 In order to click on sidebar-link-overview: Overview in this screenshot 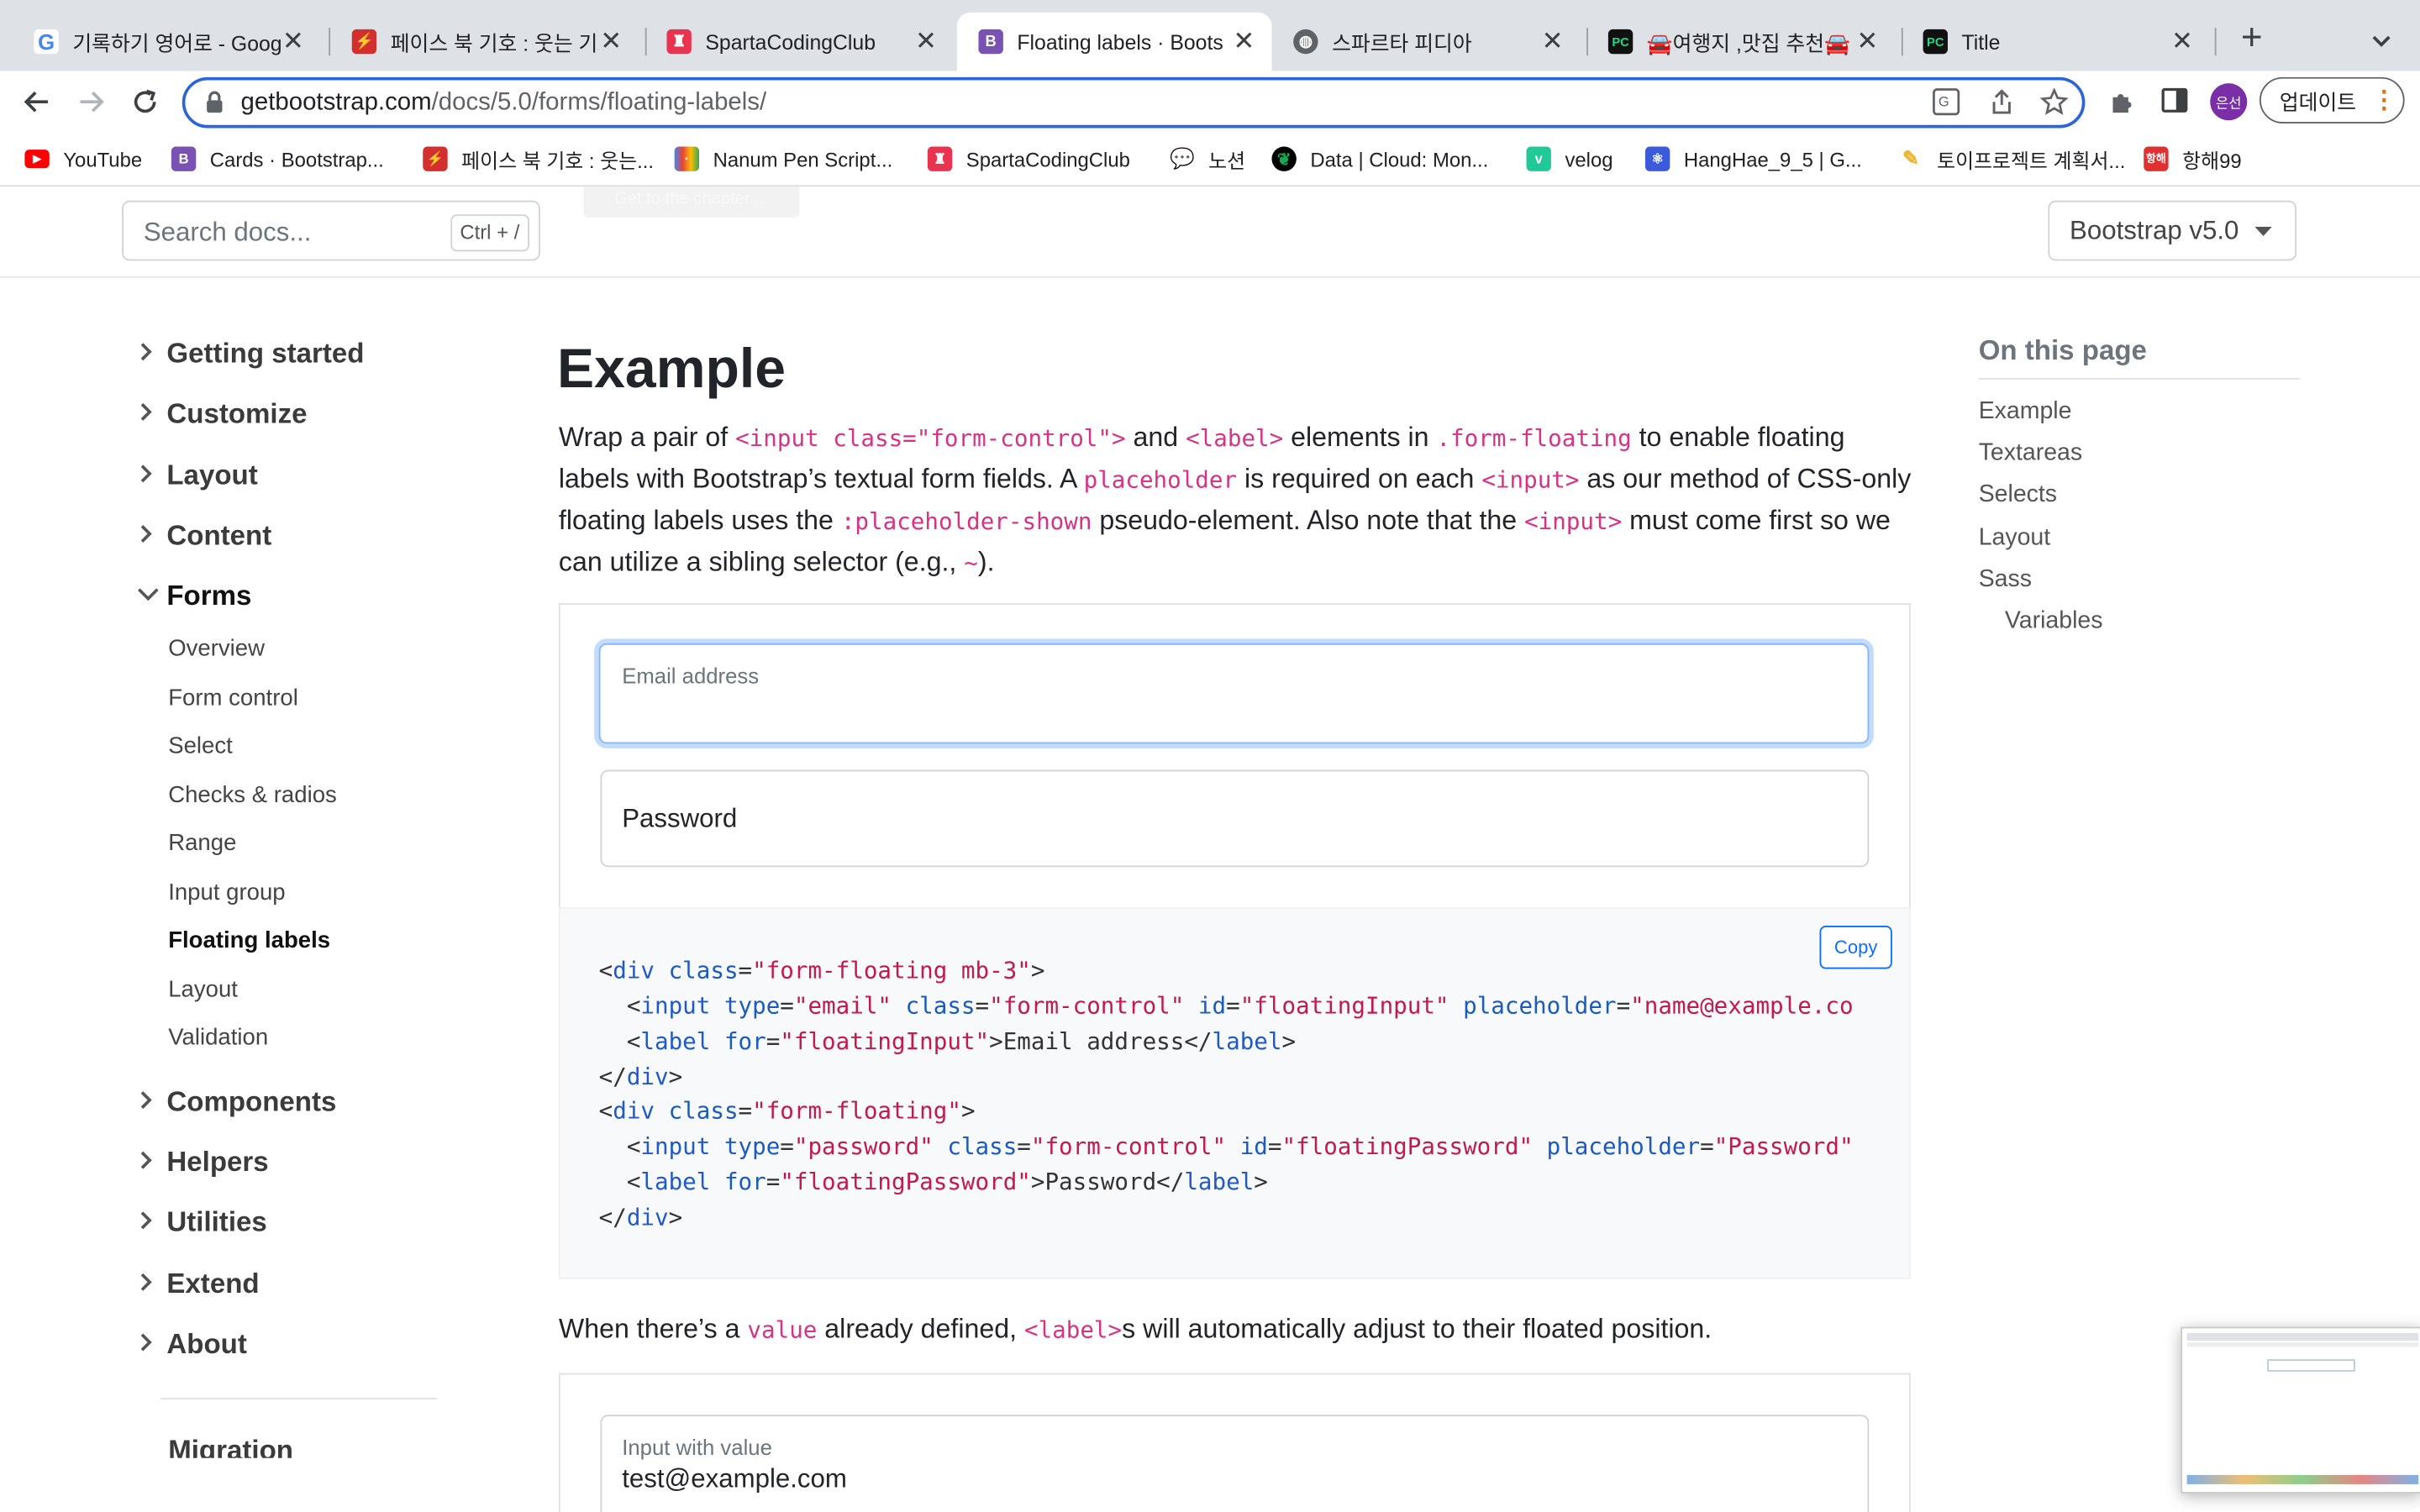, I will do `click(217, 649)`.